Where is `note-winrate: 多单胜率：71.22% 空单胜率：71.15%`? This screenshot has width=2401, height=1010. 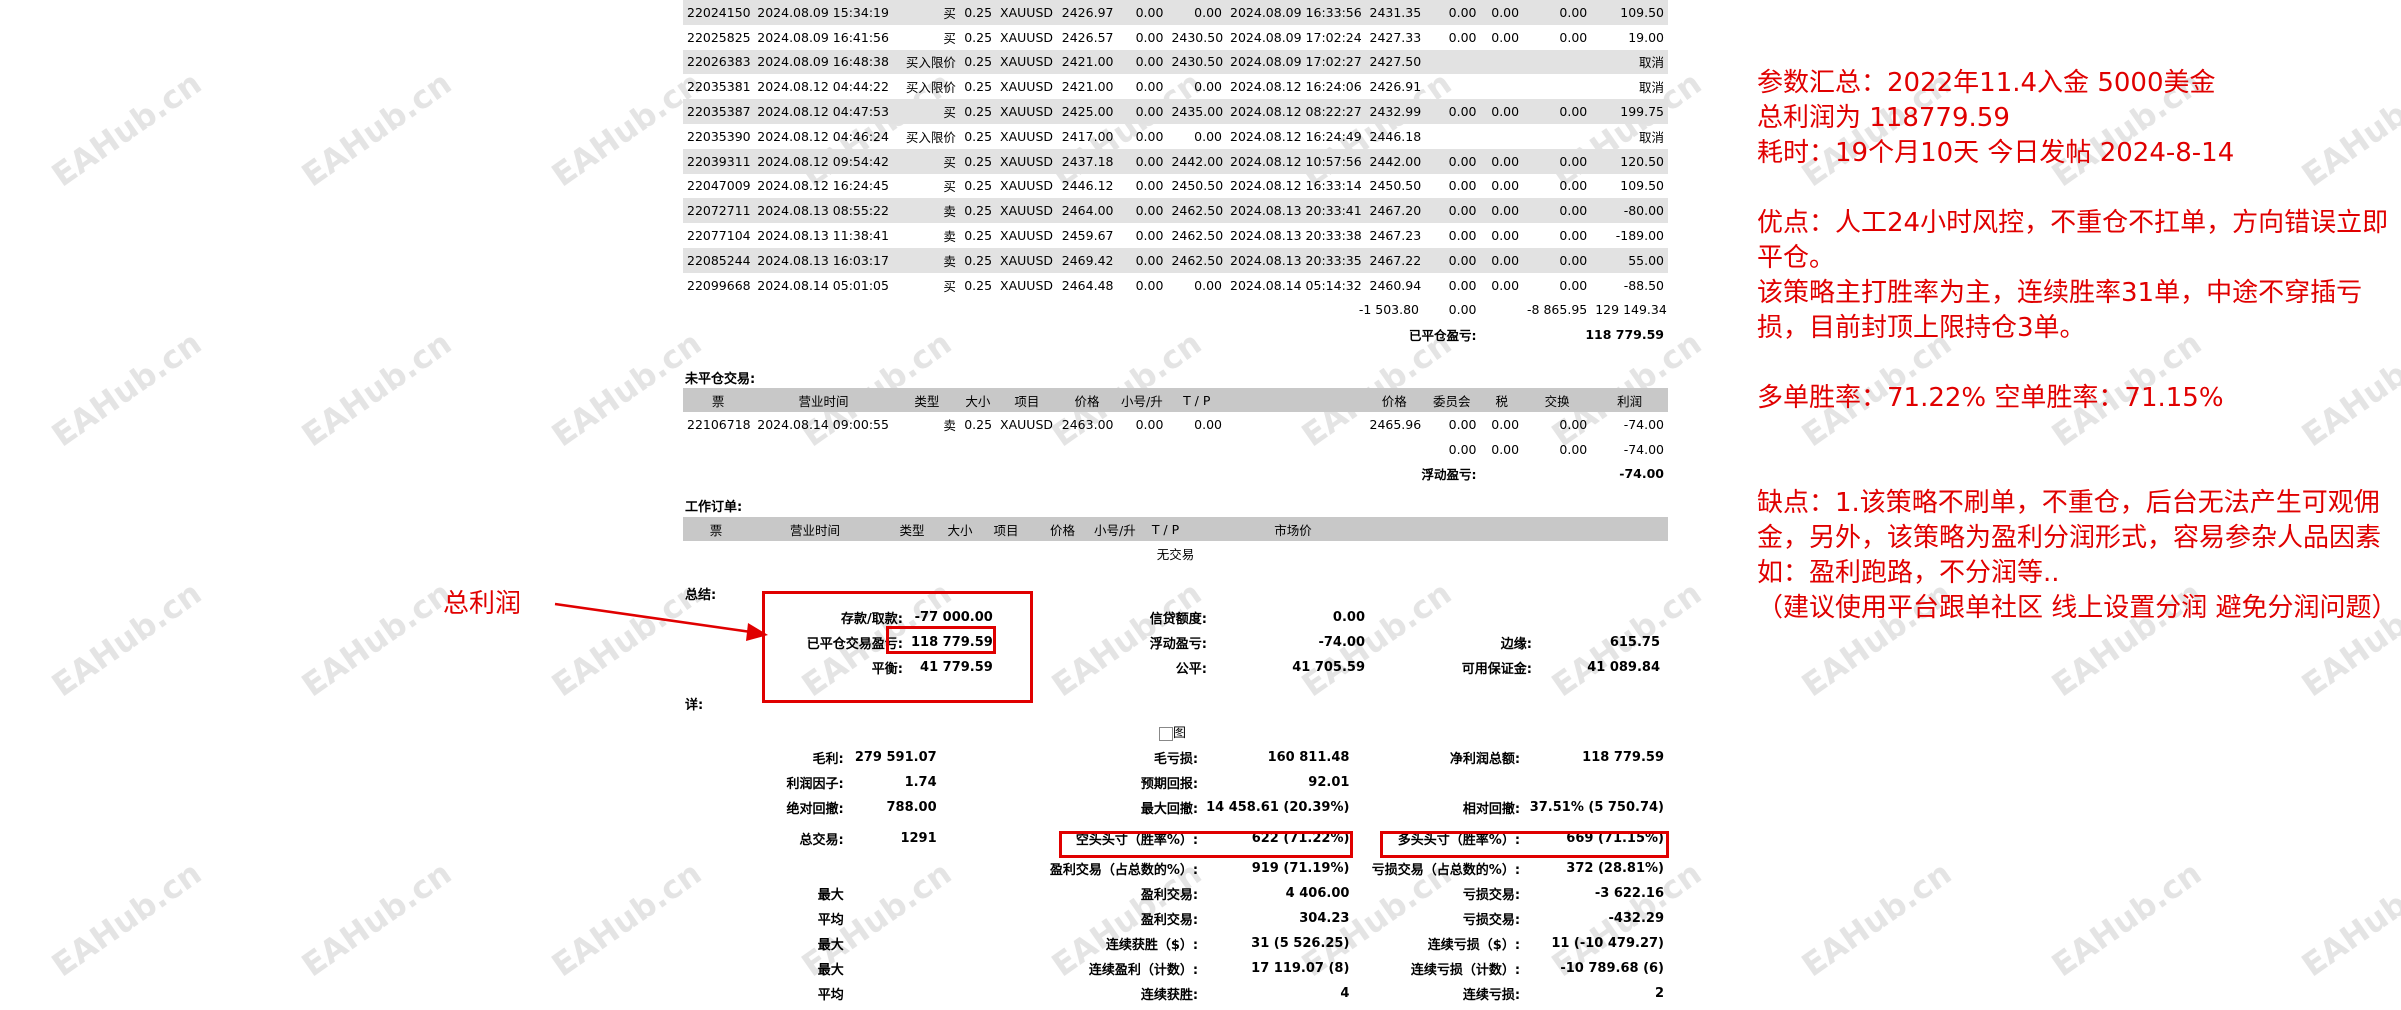 note-winrate: 多单胜率：71.22% 空单胜率：71.15% is located at coordinates (1990, 398).